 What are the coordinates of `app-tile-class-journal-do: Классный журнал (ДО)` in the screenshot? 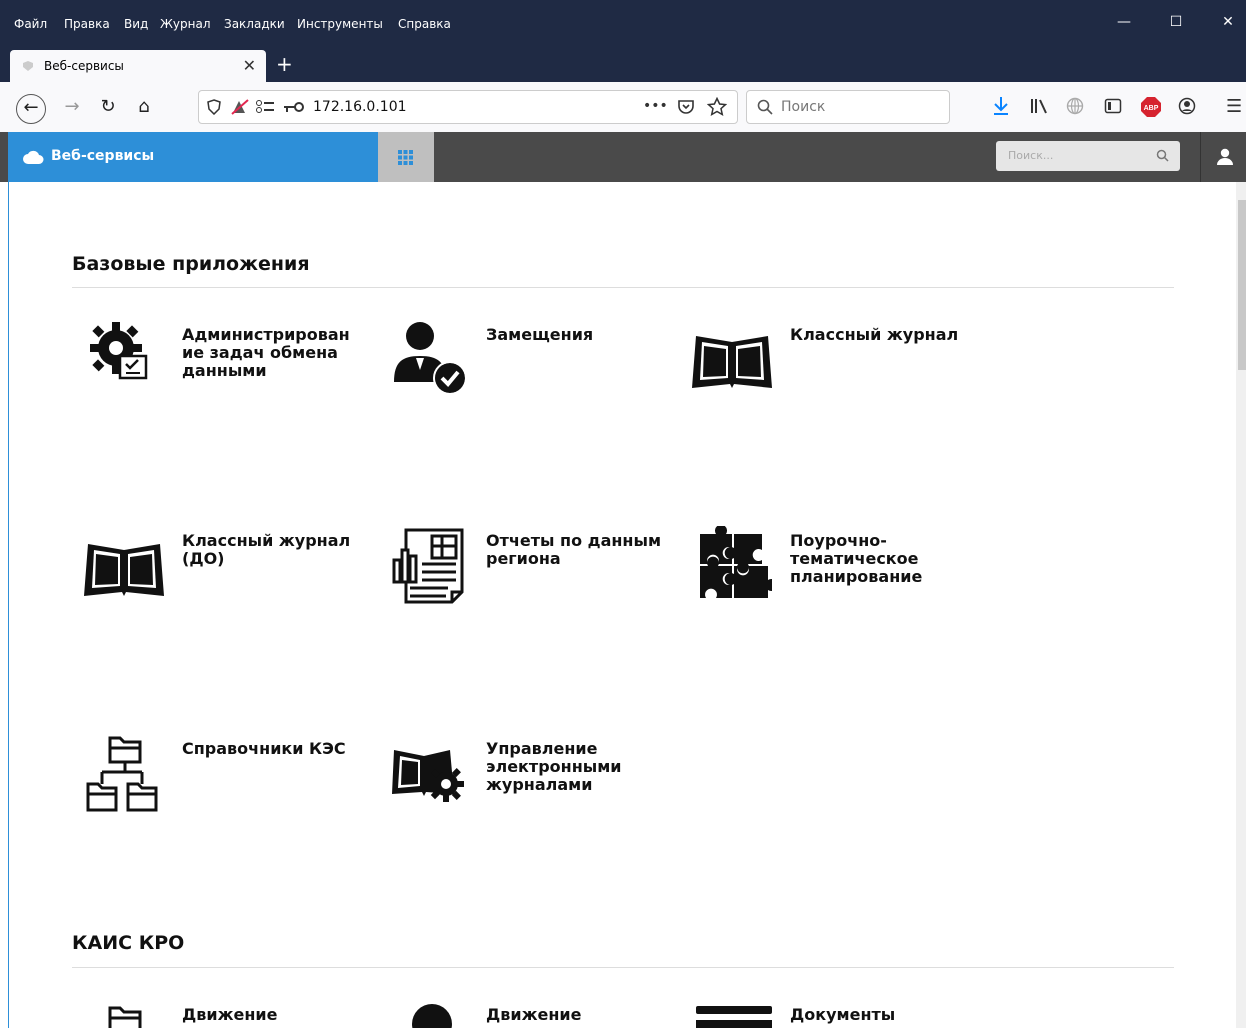 It's located at (224, 576).